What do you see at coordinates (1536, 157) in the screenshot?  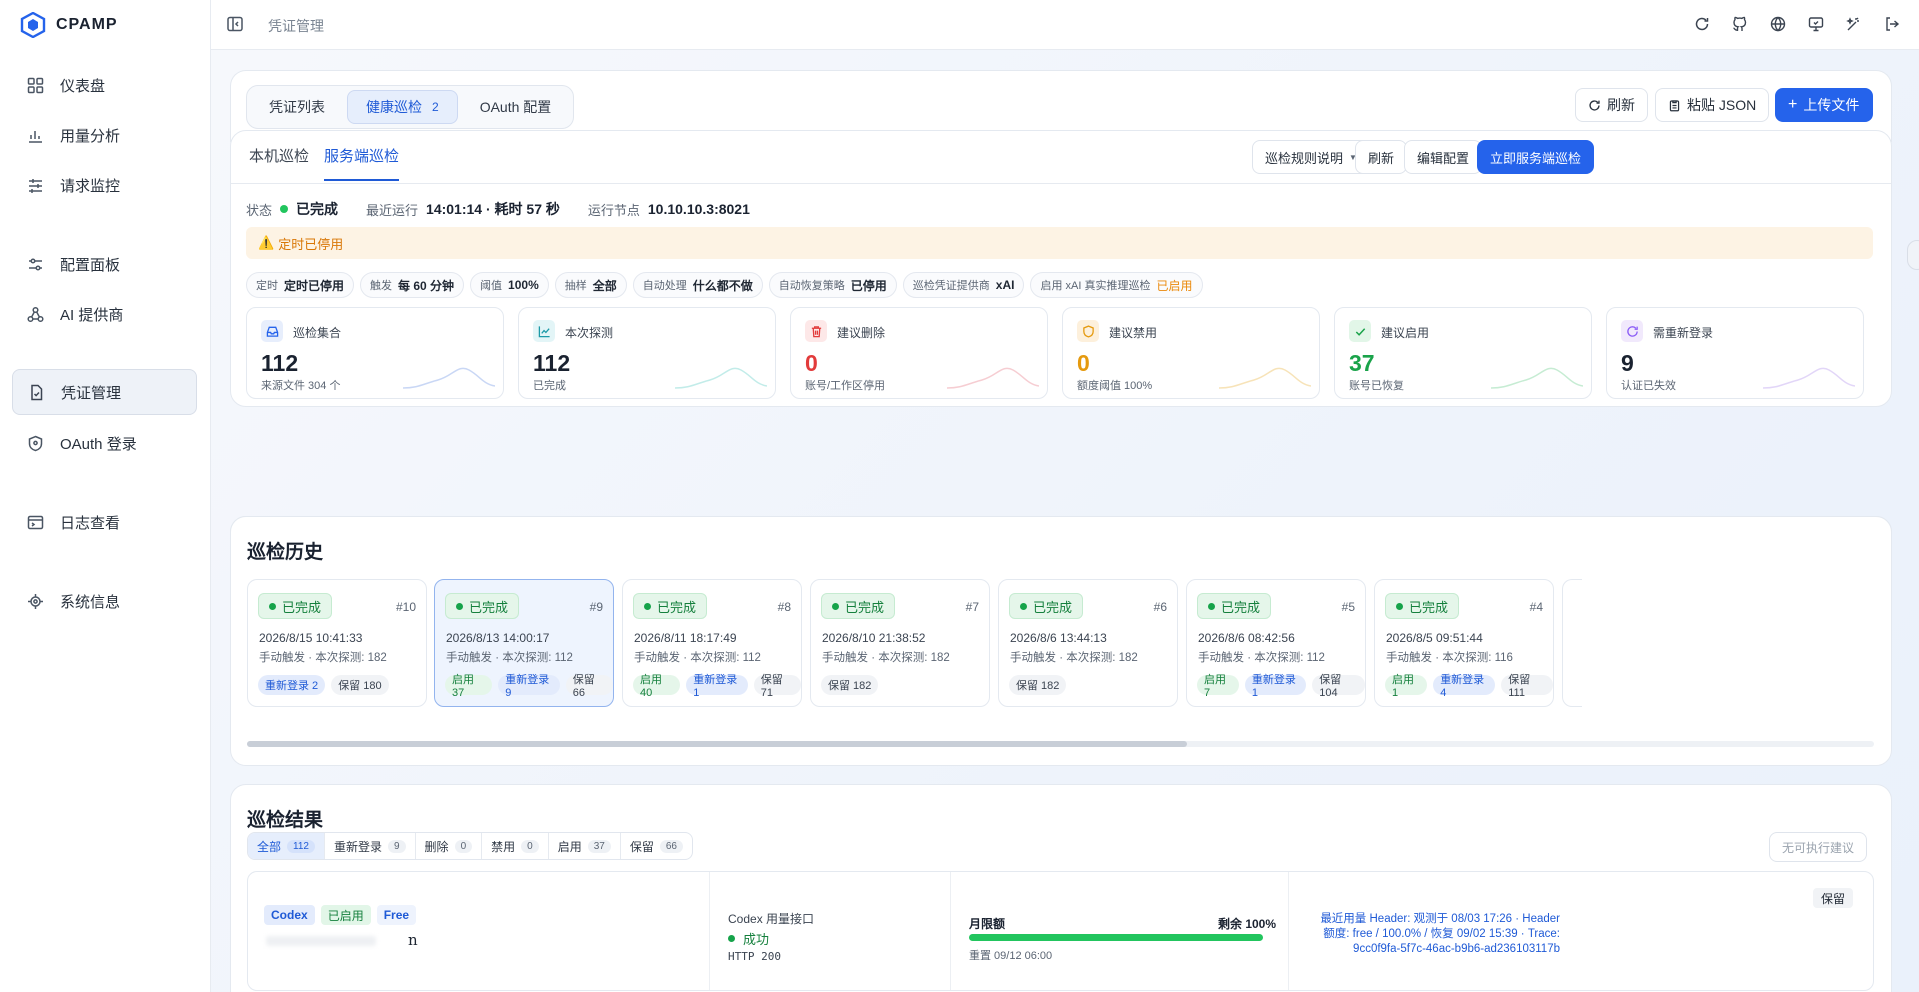 I see `run-server-inspection-button: 立即服务端巡检` at bounding box center [1536, 157].